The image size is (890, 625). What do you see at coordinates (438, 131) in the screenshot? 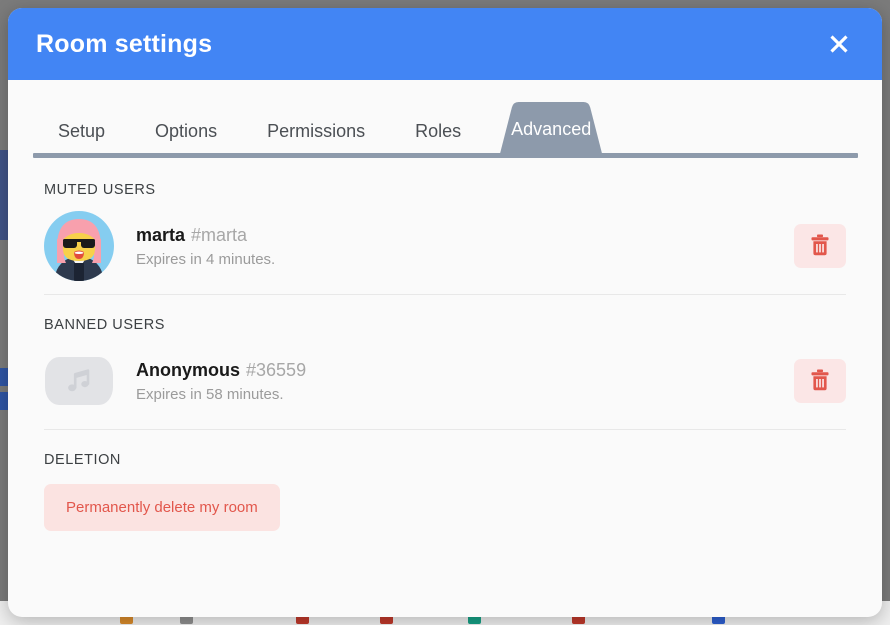
I see `tab-label: Roles` at bounding box center [438, 131].